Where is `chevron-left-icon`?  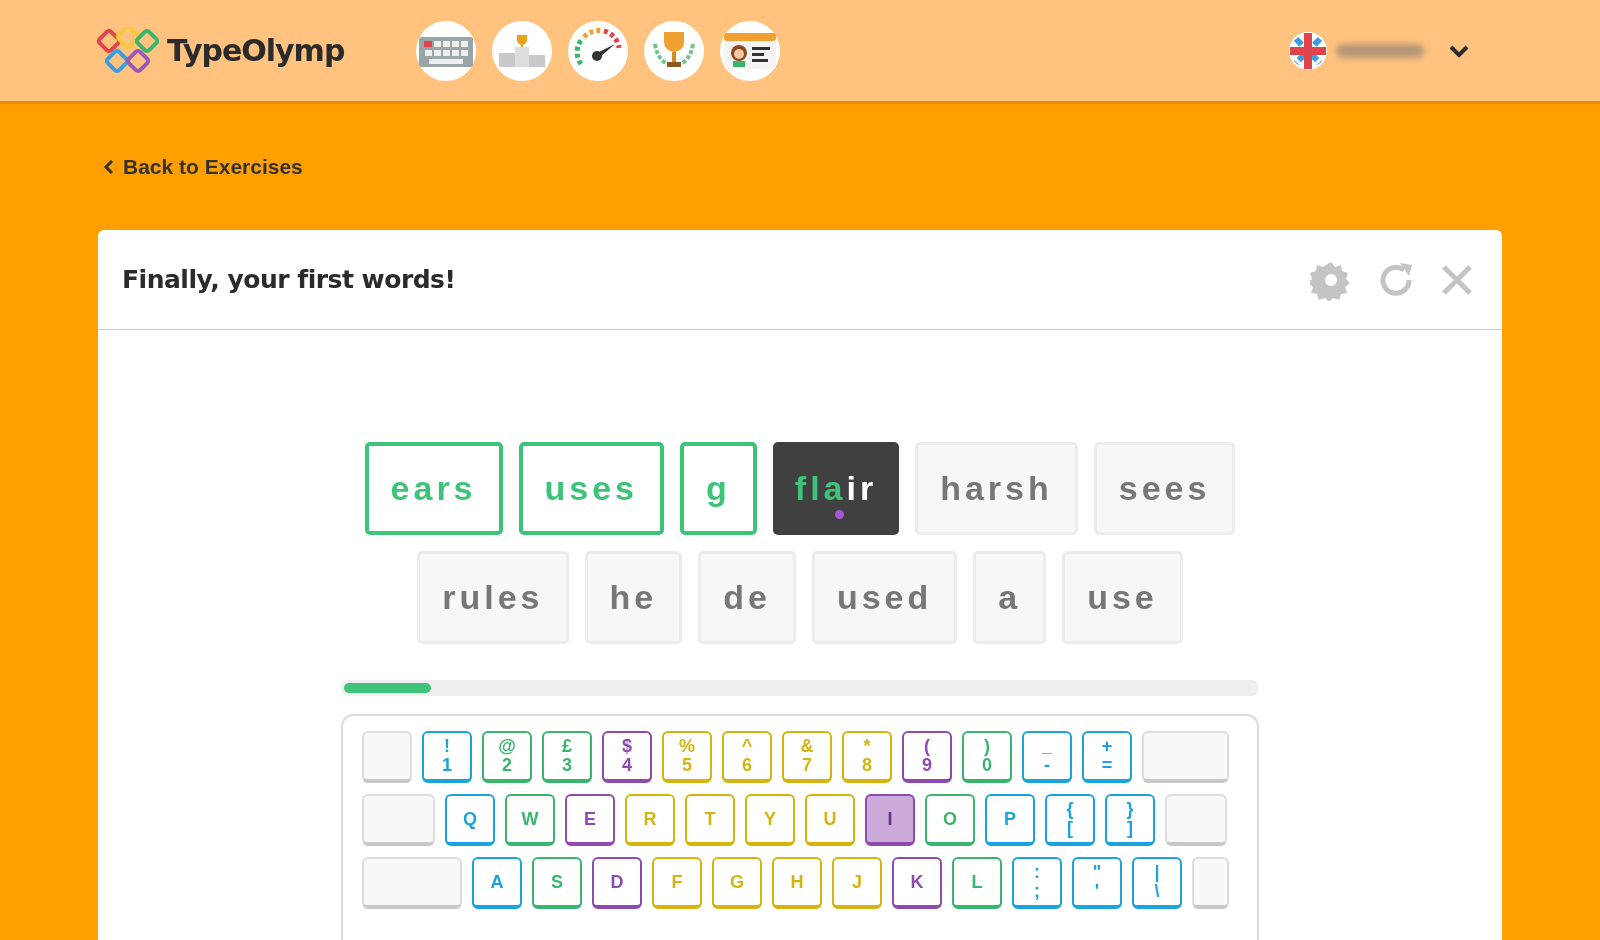 chevron-left-icon is located at coordinates (109, 167).